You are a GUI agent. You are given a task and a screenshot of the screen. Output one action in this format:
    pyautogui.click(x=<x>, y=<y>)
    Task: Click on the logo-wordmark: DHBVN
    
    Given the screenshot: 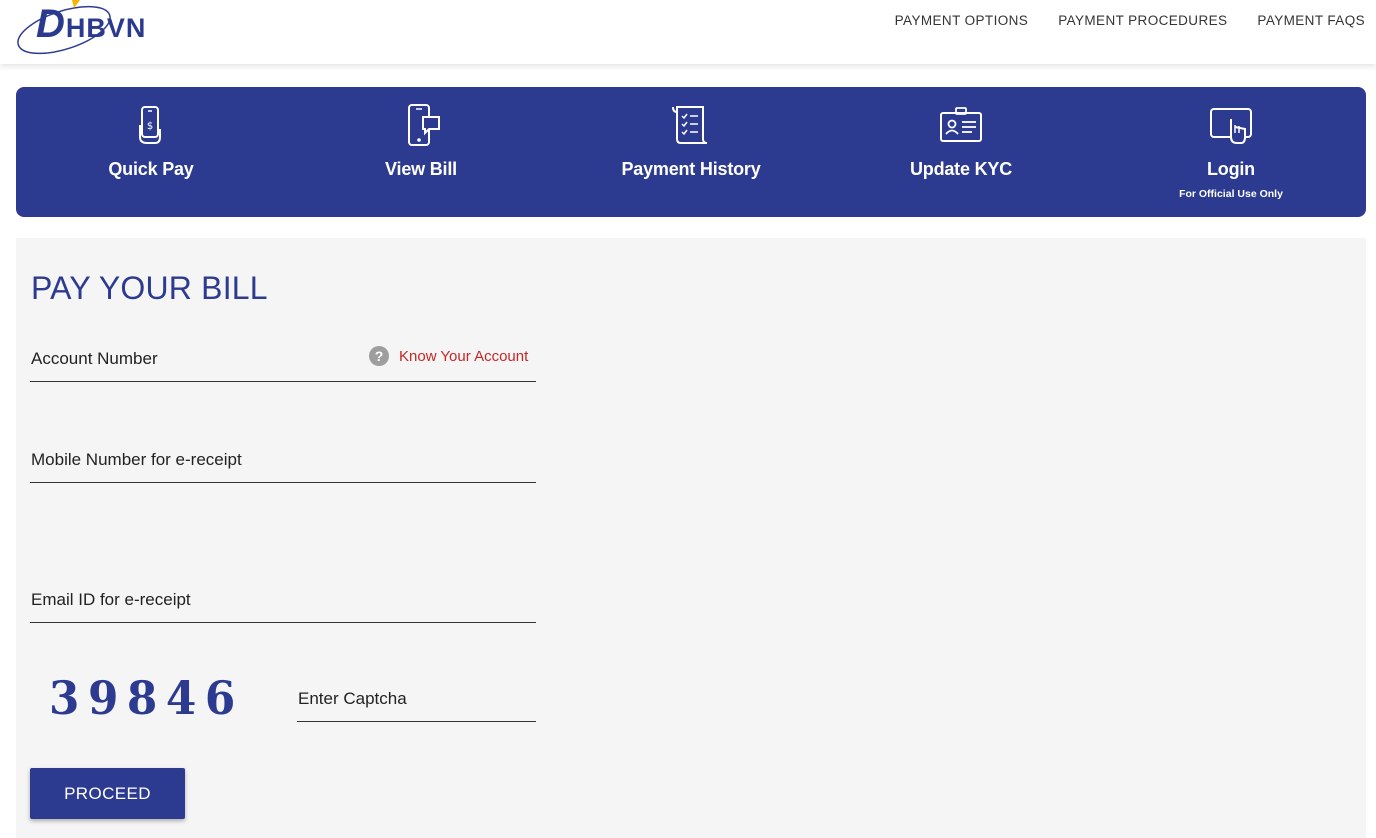 What is the action you would take?
    pyautogui.click(x=91, y=24)
    